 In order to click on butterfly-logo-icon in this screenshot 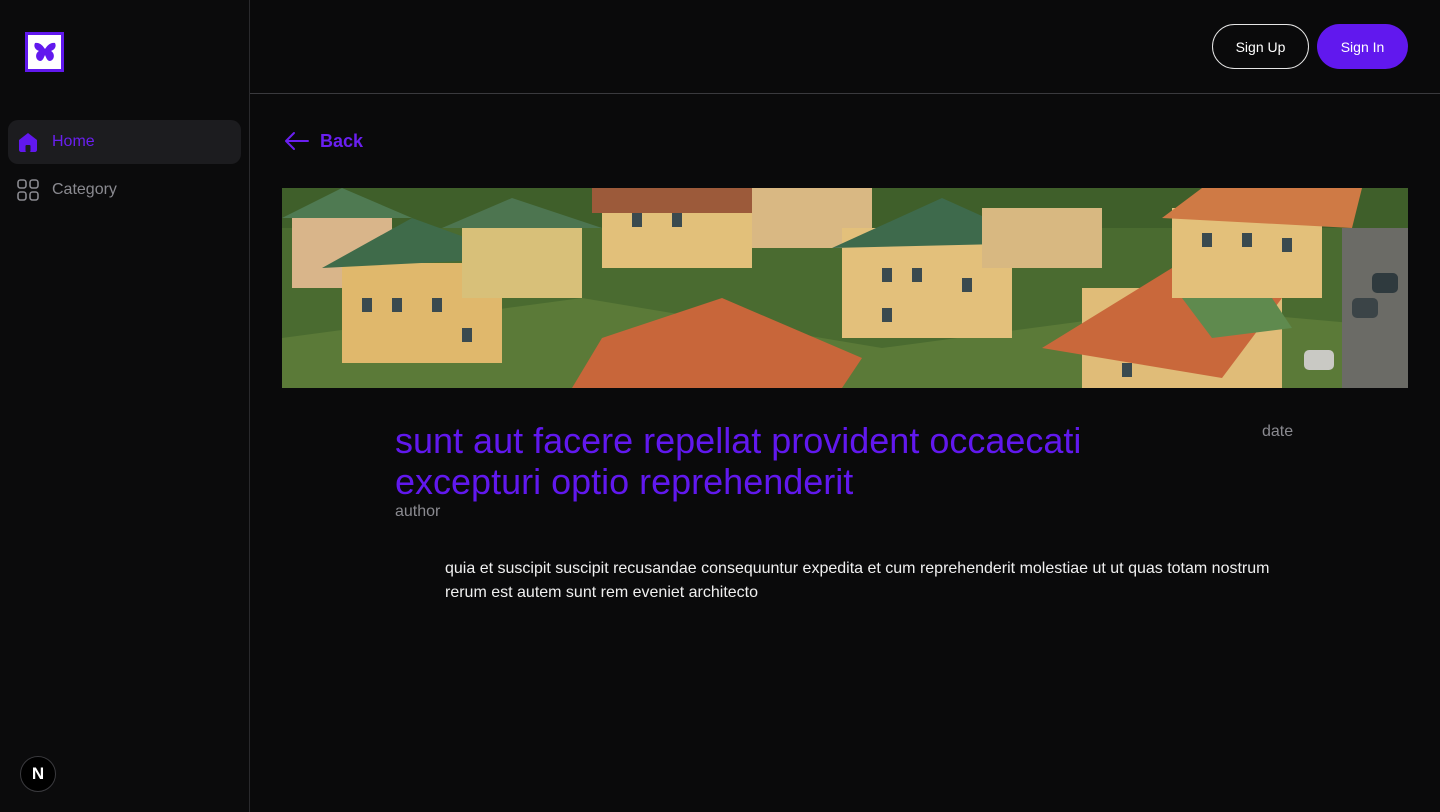, I will do `click(44, 51)`.